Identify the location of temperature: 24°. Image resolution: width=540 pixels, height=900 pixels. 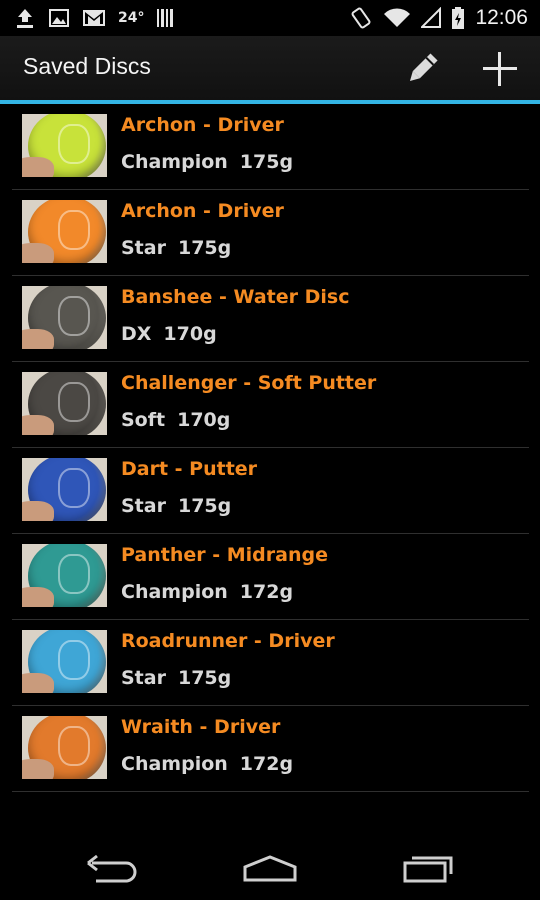
(131, 18).